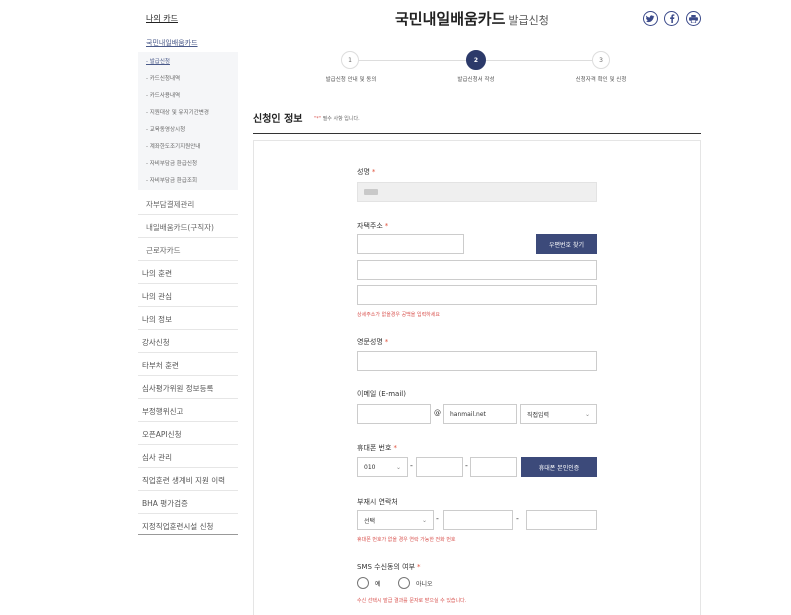  I want to click on required-note-mark: "*", so click(318, 119).